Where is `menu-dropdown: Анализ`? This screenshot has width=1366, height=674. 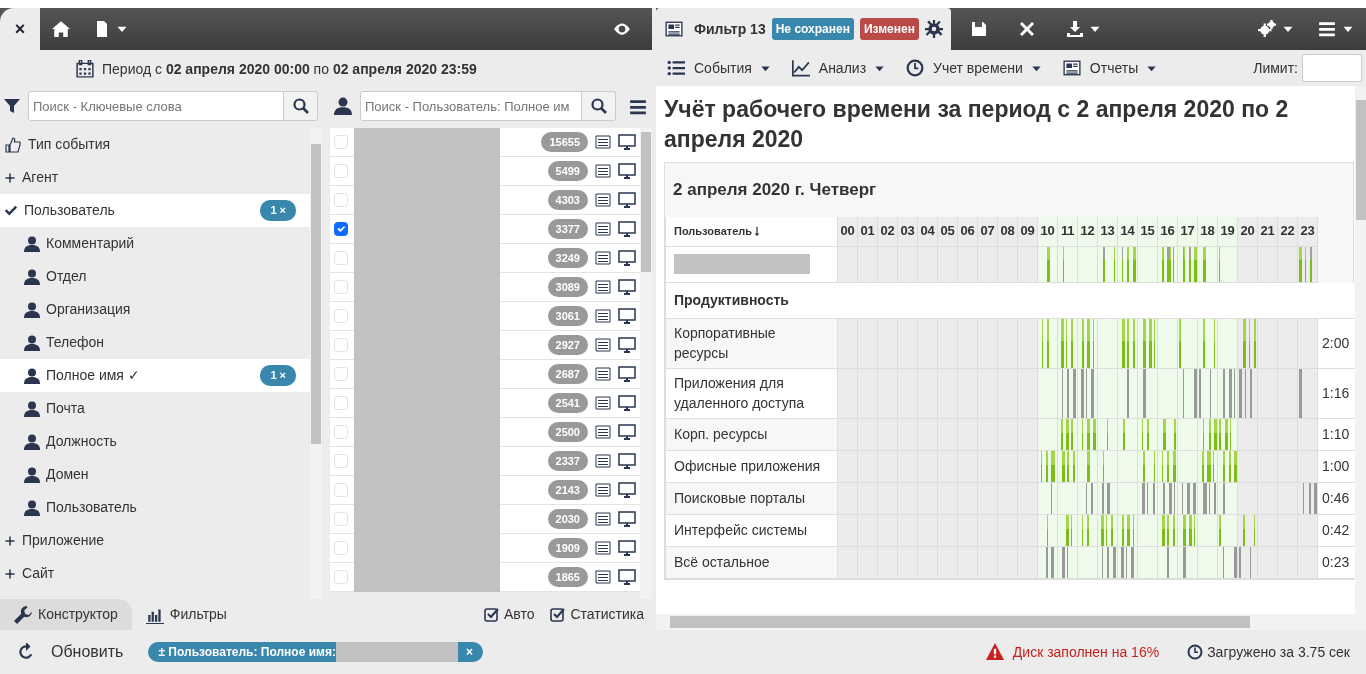 menu-dropdown: Анализ is located at coordinates (838, 68).